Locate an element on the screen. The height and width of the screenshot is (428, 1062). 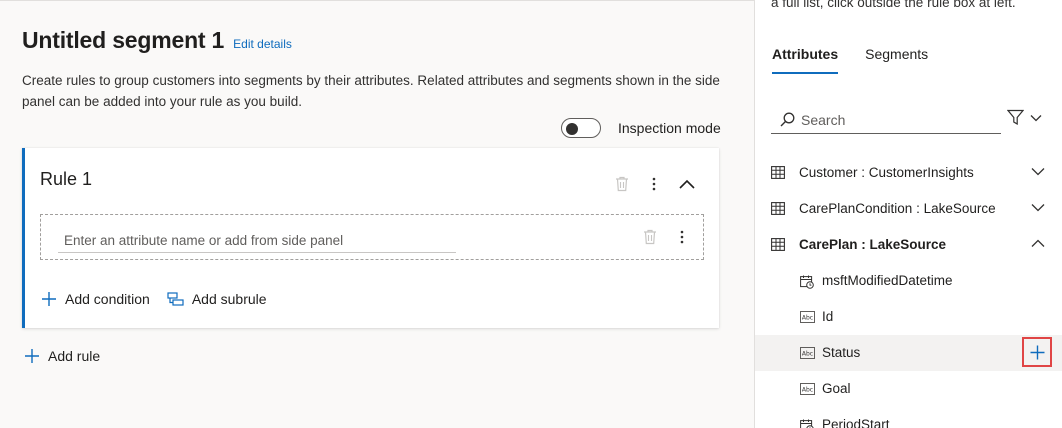
inspection-mode-toggle is located at coordinates (581, 128).